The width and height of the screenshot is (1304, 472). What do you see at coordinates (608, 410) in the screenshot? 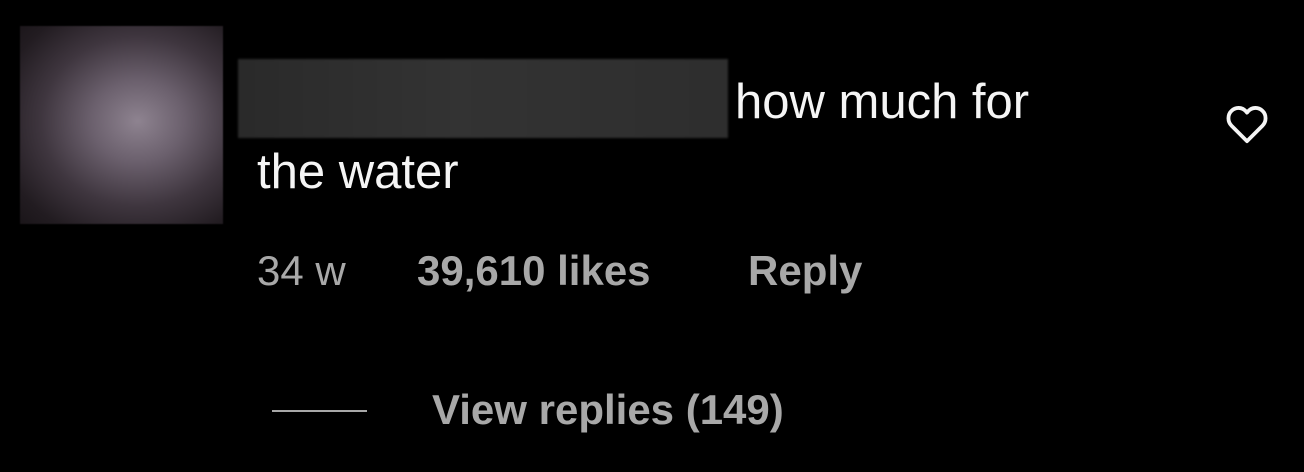
I see `view-replies-button: View replies (149)` at bounding box center [608, 410].